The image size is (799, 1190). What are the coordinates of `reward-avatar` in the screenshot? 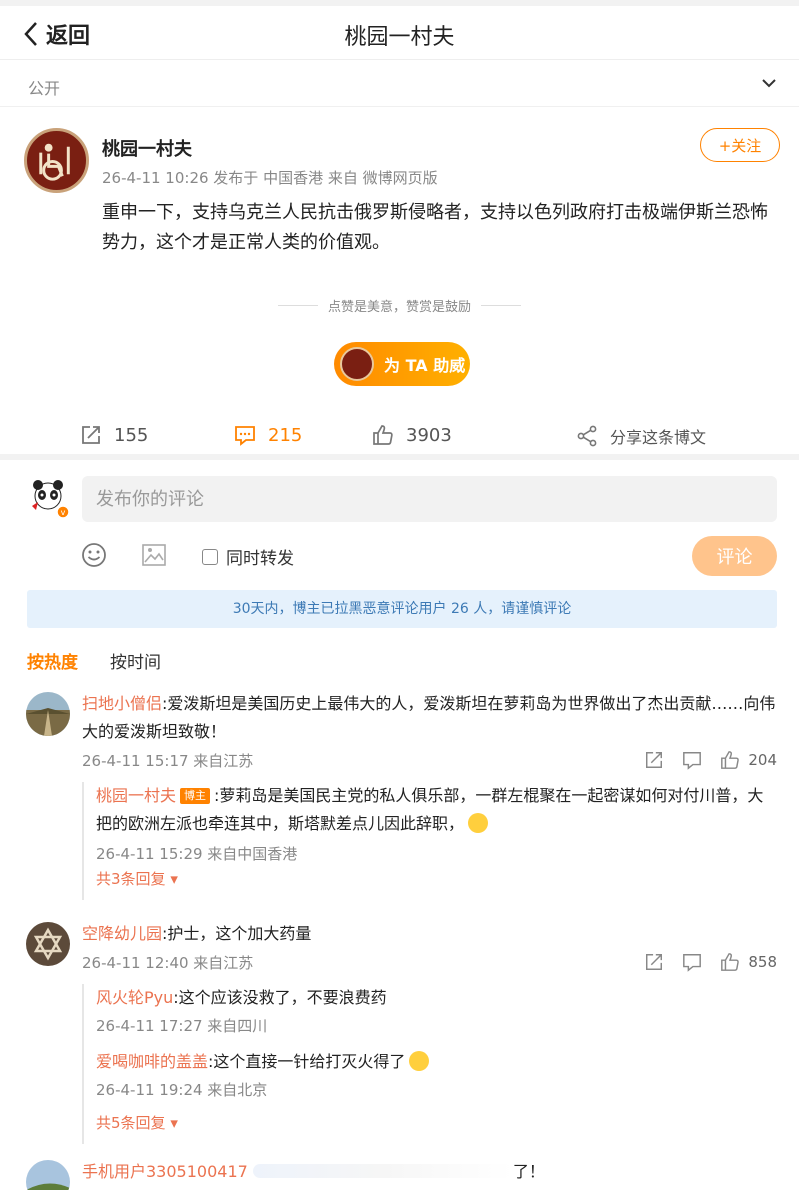 It's located at (357, 364).